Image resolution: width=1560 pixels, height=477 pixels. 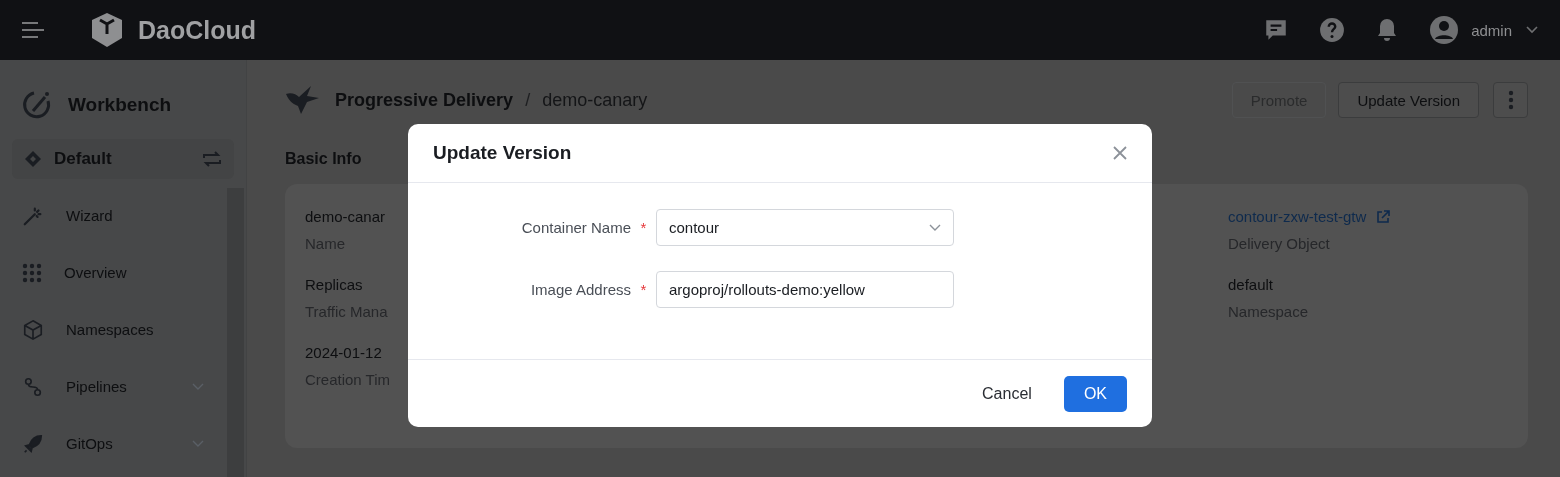 What do you see at coordinates (1095, 393) in the screenshot?
I see `ok-button: OK` at bounding box center [1095, 393].